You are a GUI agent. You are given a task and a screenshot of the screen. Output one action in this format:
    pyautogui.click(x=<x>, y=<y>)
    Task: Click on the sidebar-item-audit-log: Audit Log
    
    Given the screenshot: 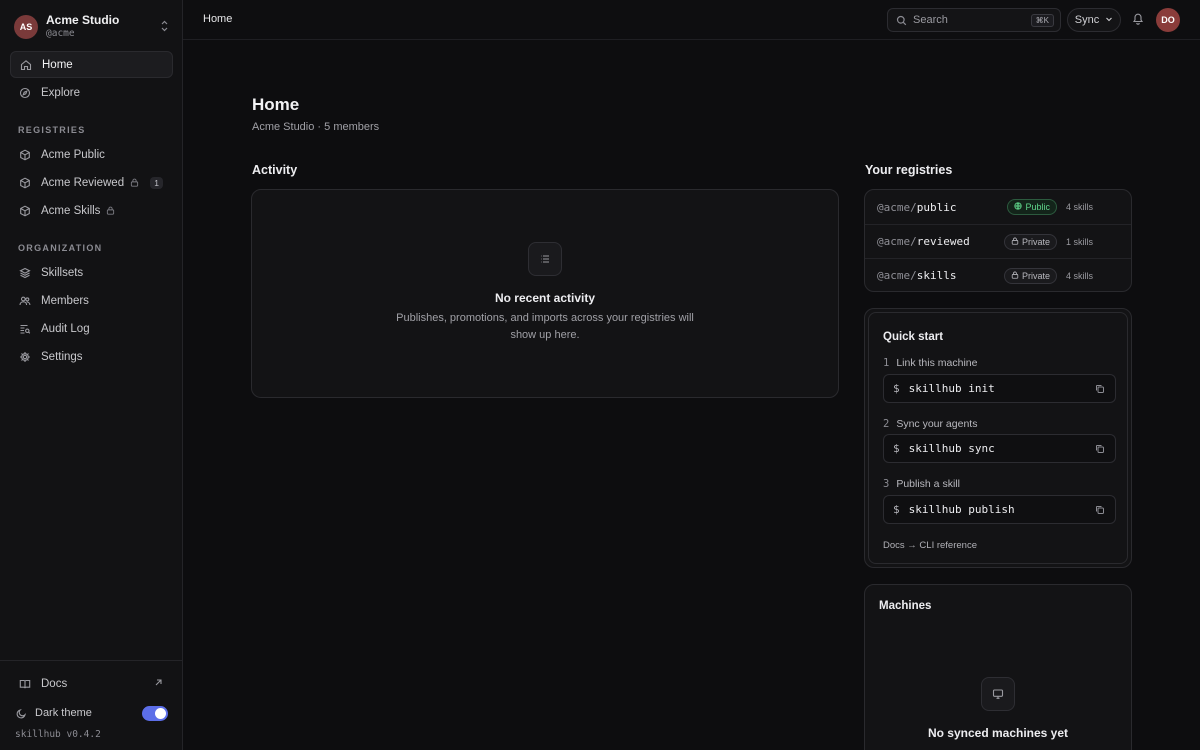 What is the action you would take?
    pyautogui.click(x=91, y=328)
    